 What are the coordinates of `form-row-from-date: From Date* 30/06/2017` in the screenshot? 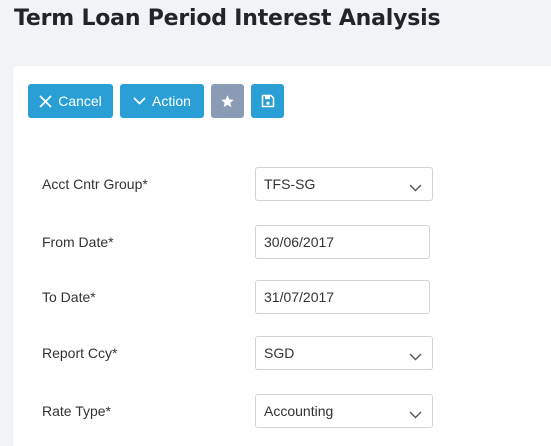 It's located at (242, 242).